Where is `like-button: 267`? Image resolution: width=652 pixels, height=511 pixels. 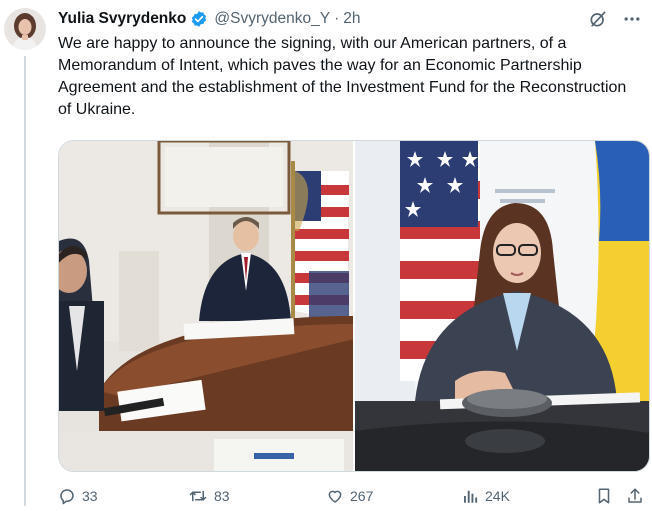 like-button: 267 is located at coordinates (349, 496).